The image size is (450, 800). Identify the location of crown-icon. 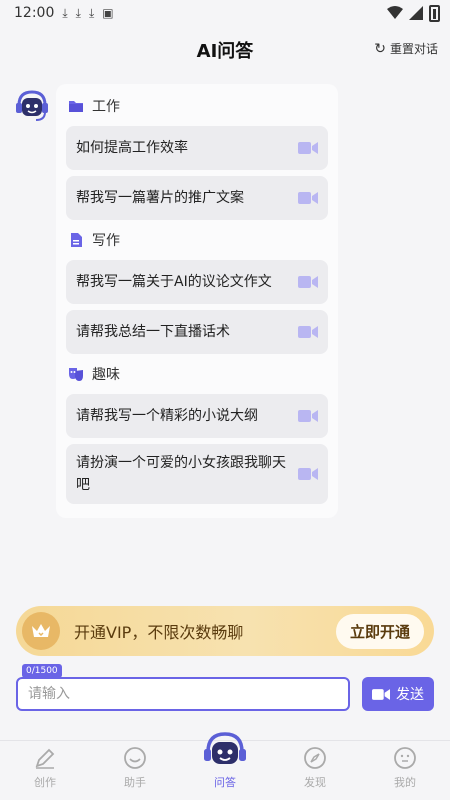
(41, 631).